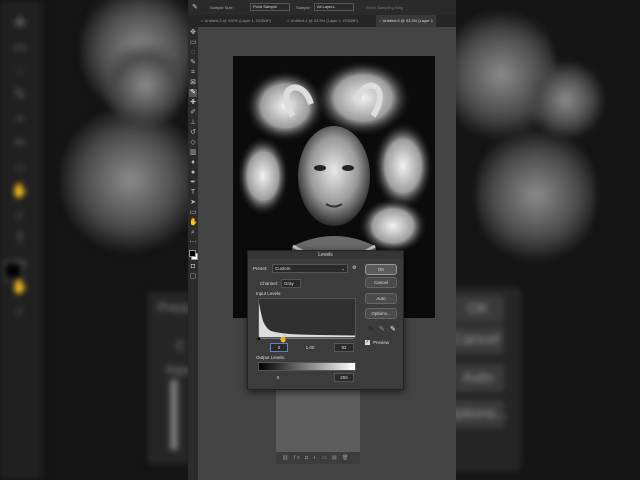 Image resolution: width=640 pixels, height=480 pixels. I want to click on zoom-icon: ⌕, so click(193, 233).